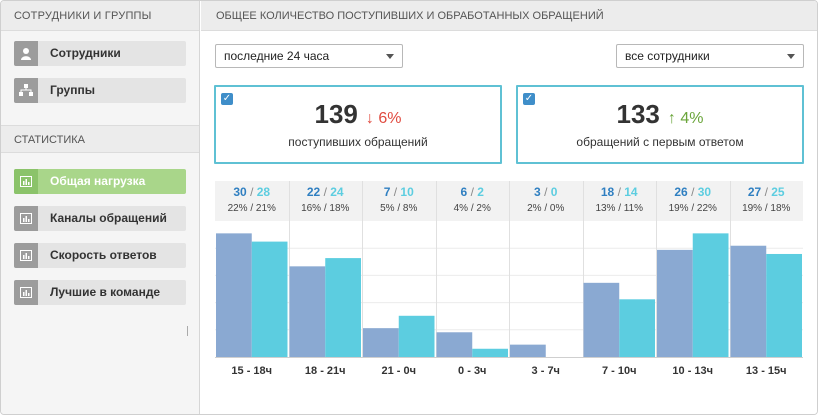  I want to click on answered-trend: 4%, so click(692, 118).